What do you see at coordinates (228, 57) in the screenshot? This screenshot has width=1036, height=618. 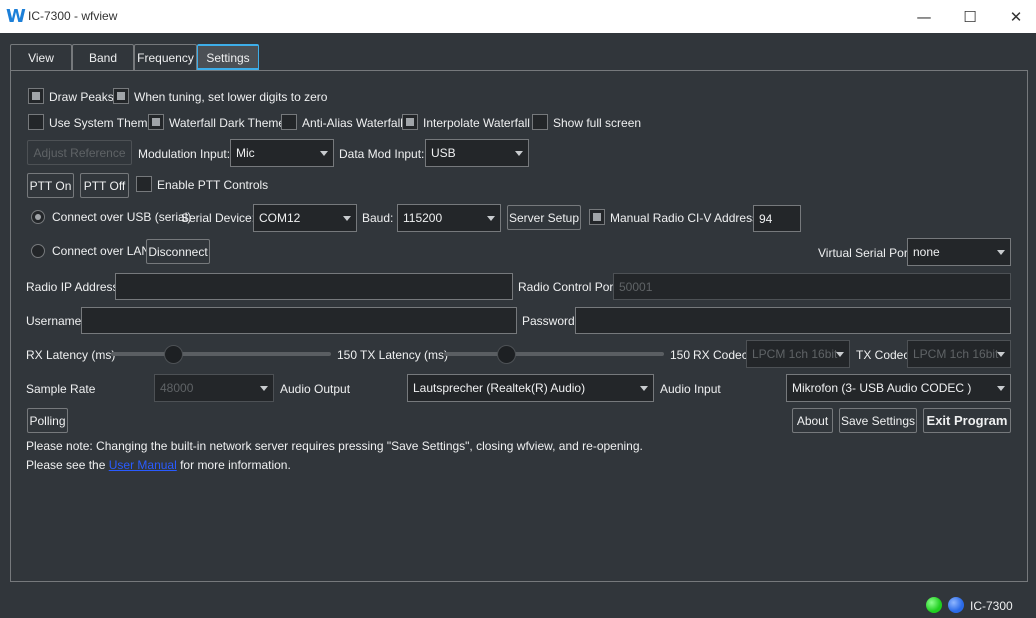 I see `tab-settings: Settings` at bounding box center [228, 57].